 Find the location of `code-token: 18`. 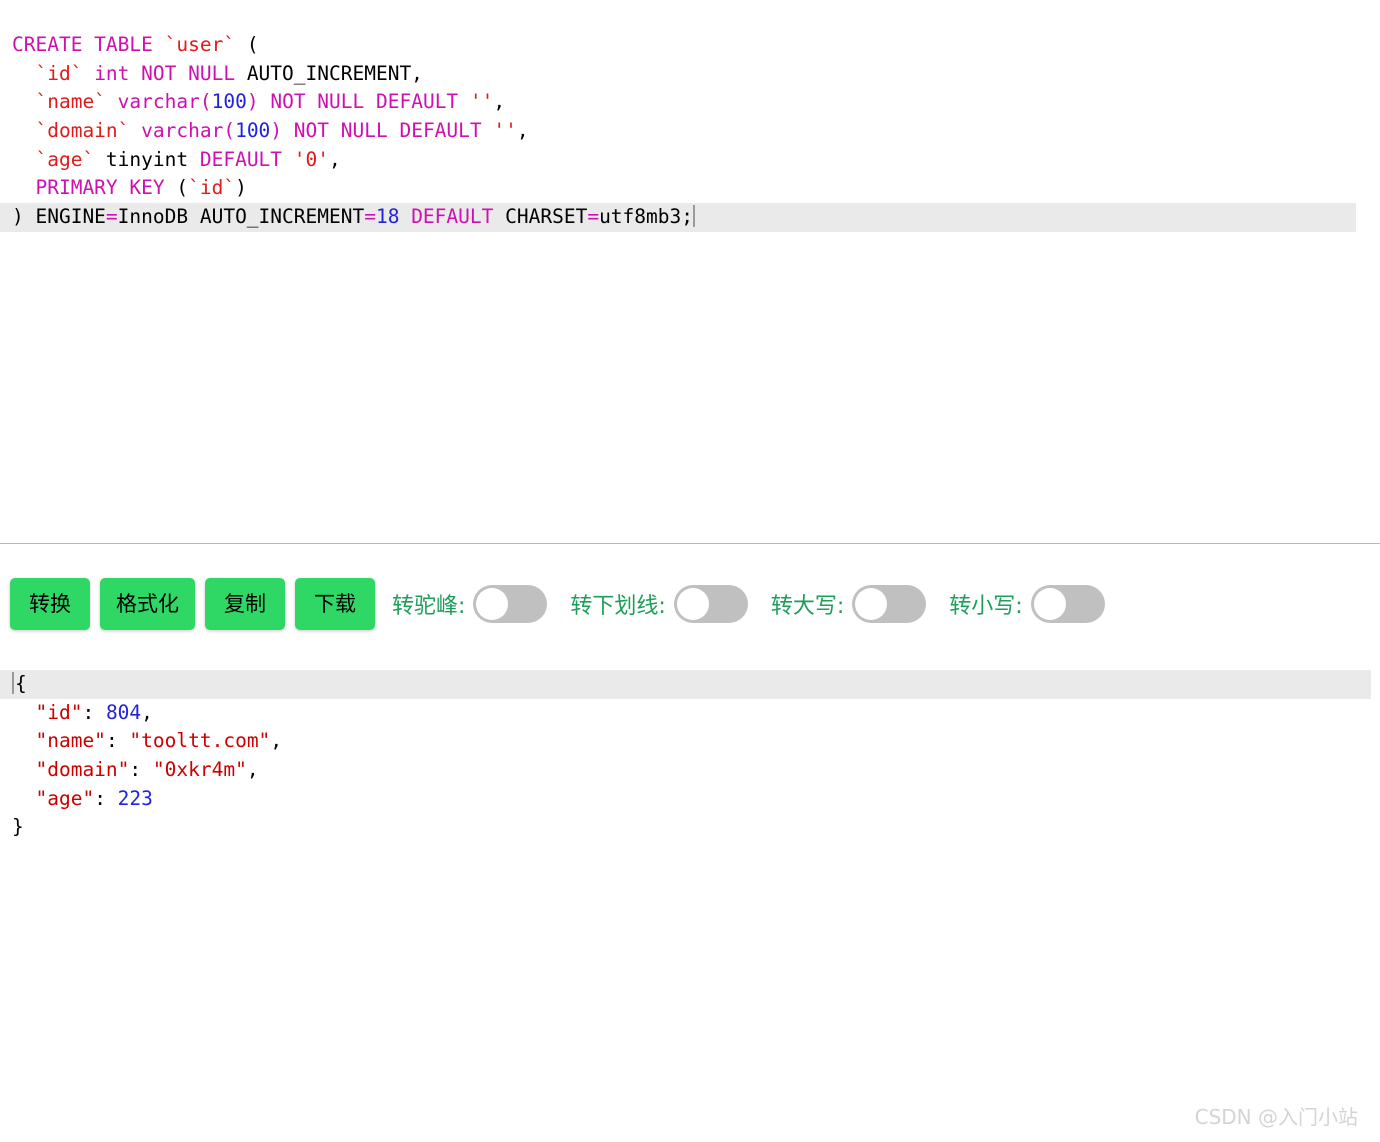

code-token: 18 is located at coordinates (387, 217).